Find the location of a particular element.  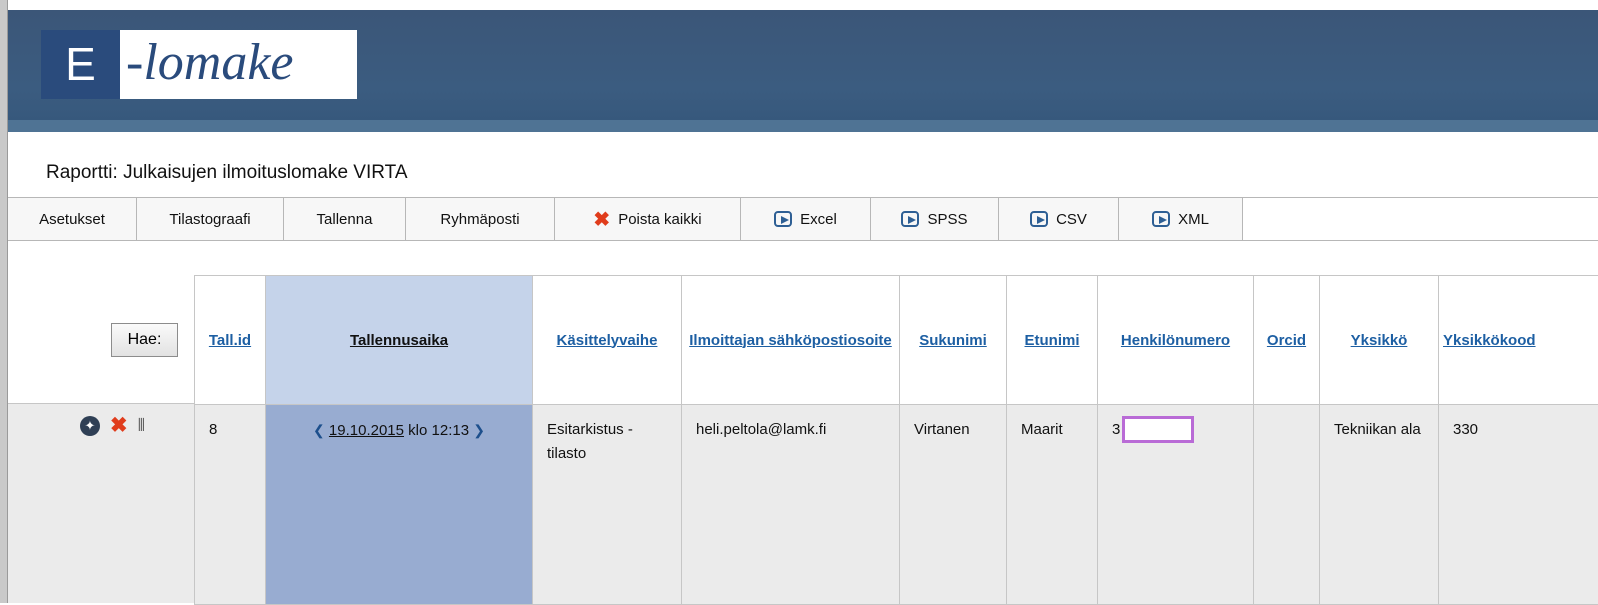

date-link: 19.10.2015 is located at coordinates (366, 430).